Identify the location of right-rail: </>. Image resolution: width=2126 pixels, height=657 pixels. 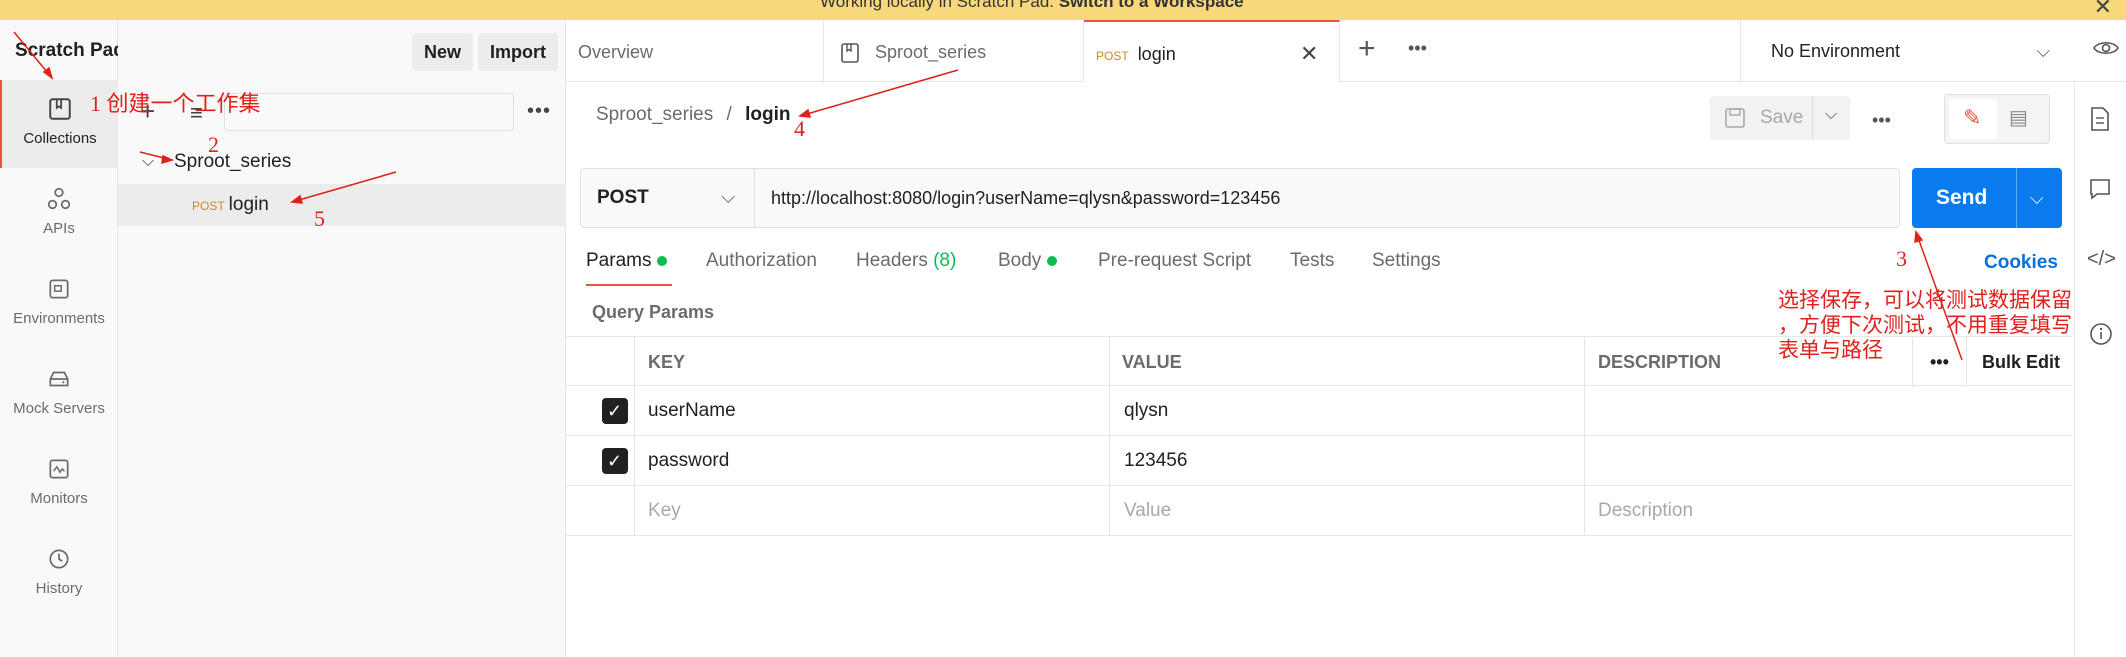
(2100, 369).